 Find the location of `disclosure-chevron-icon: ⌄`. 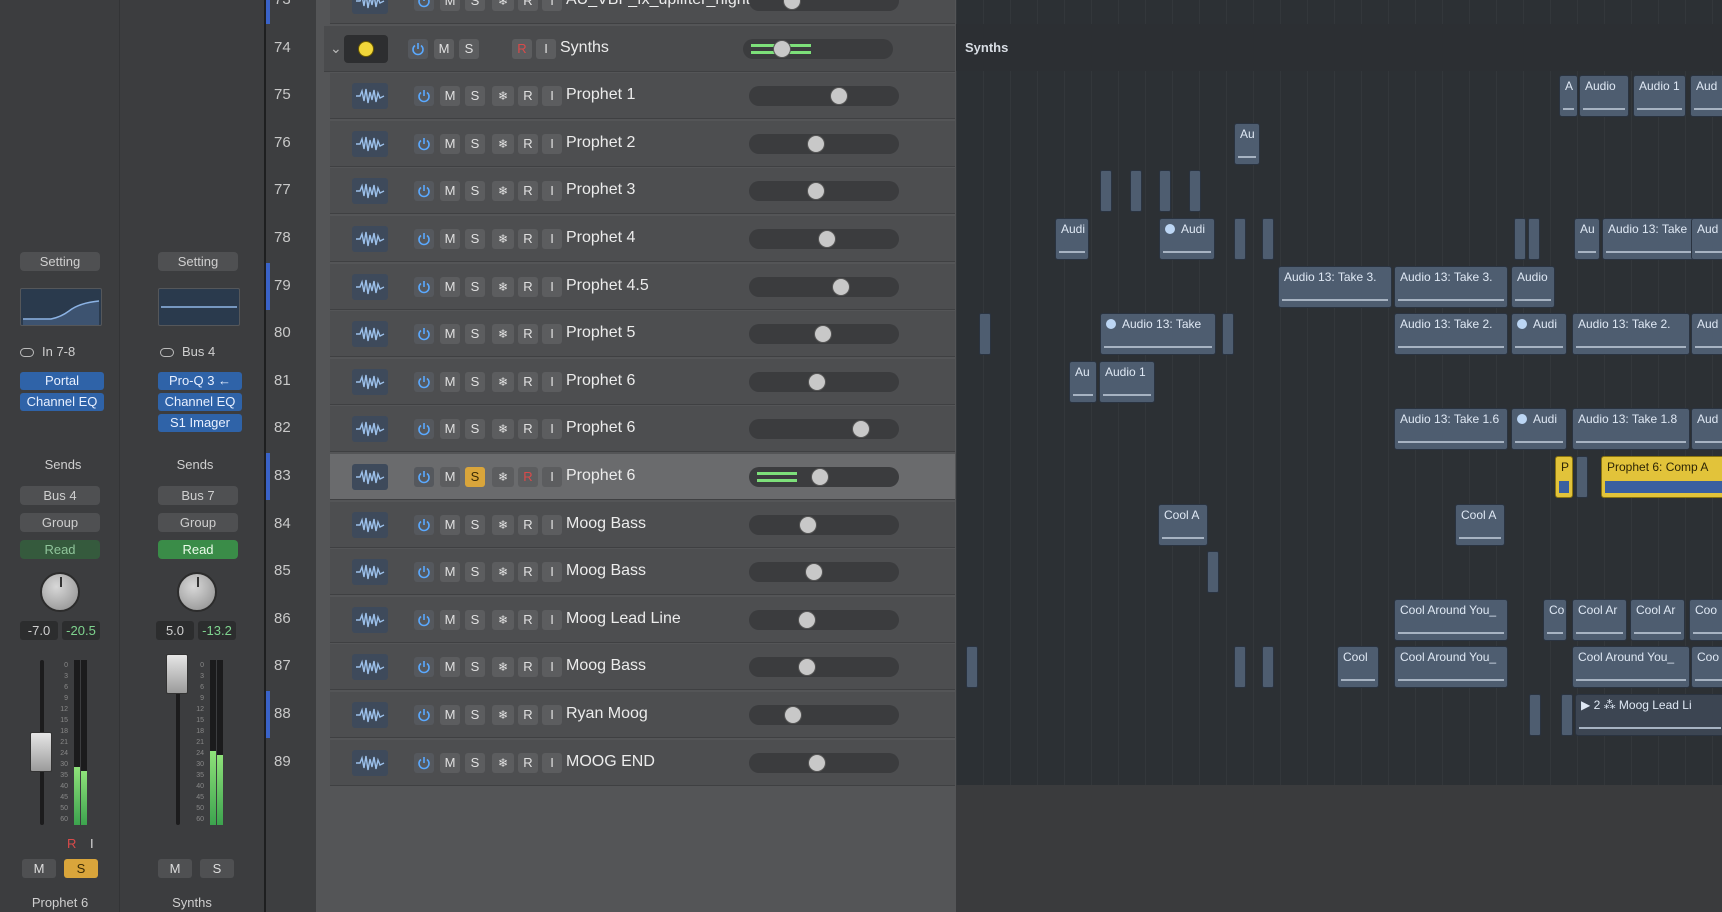

disclosure-chevron-icon: ⌄ is located at coordinates (336, 48).